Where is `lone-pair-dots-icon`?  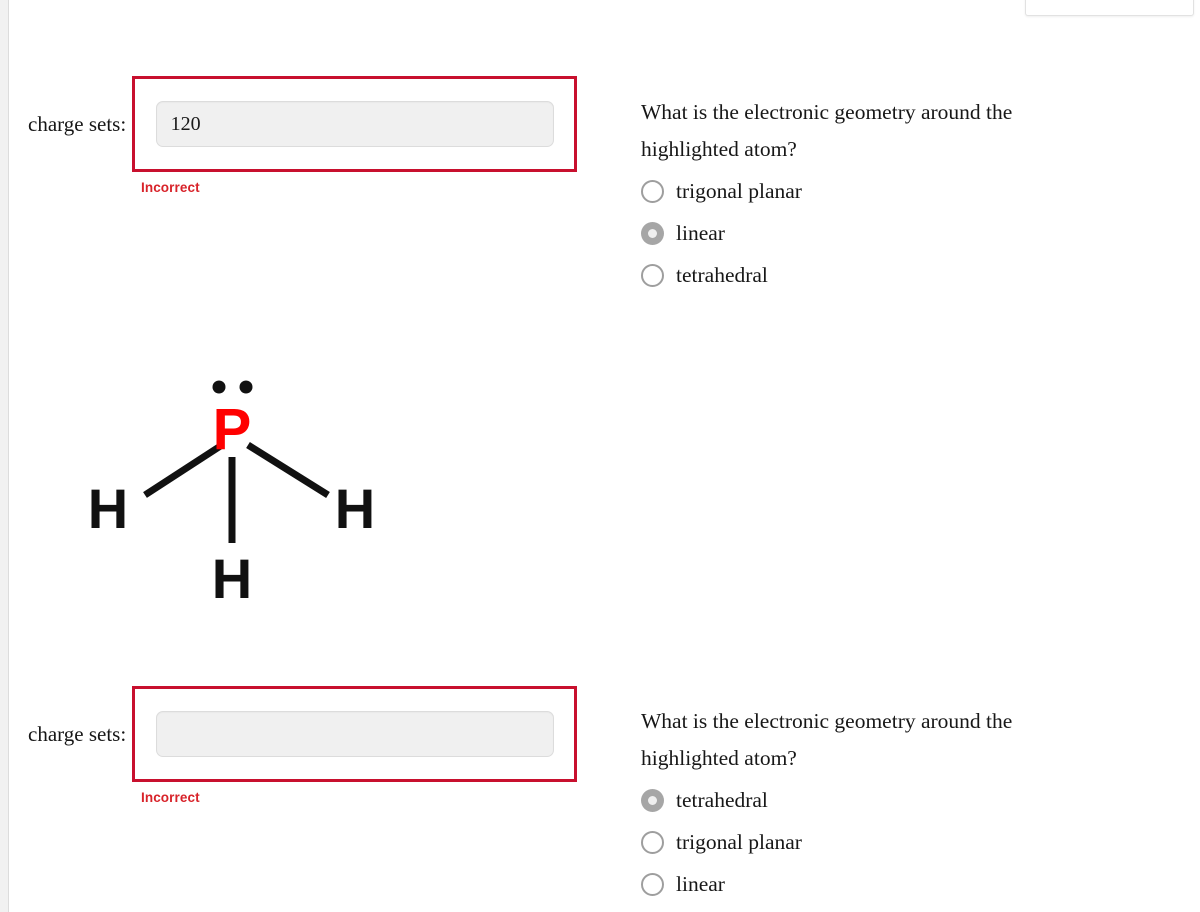
lone-pair-dots-icon is located at coordinates (232, 387).